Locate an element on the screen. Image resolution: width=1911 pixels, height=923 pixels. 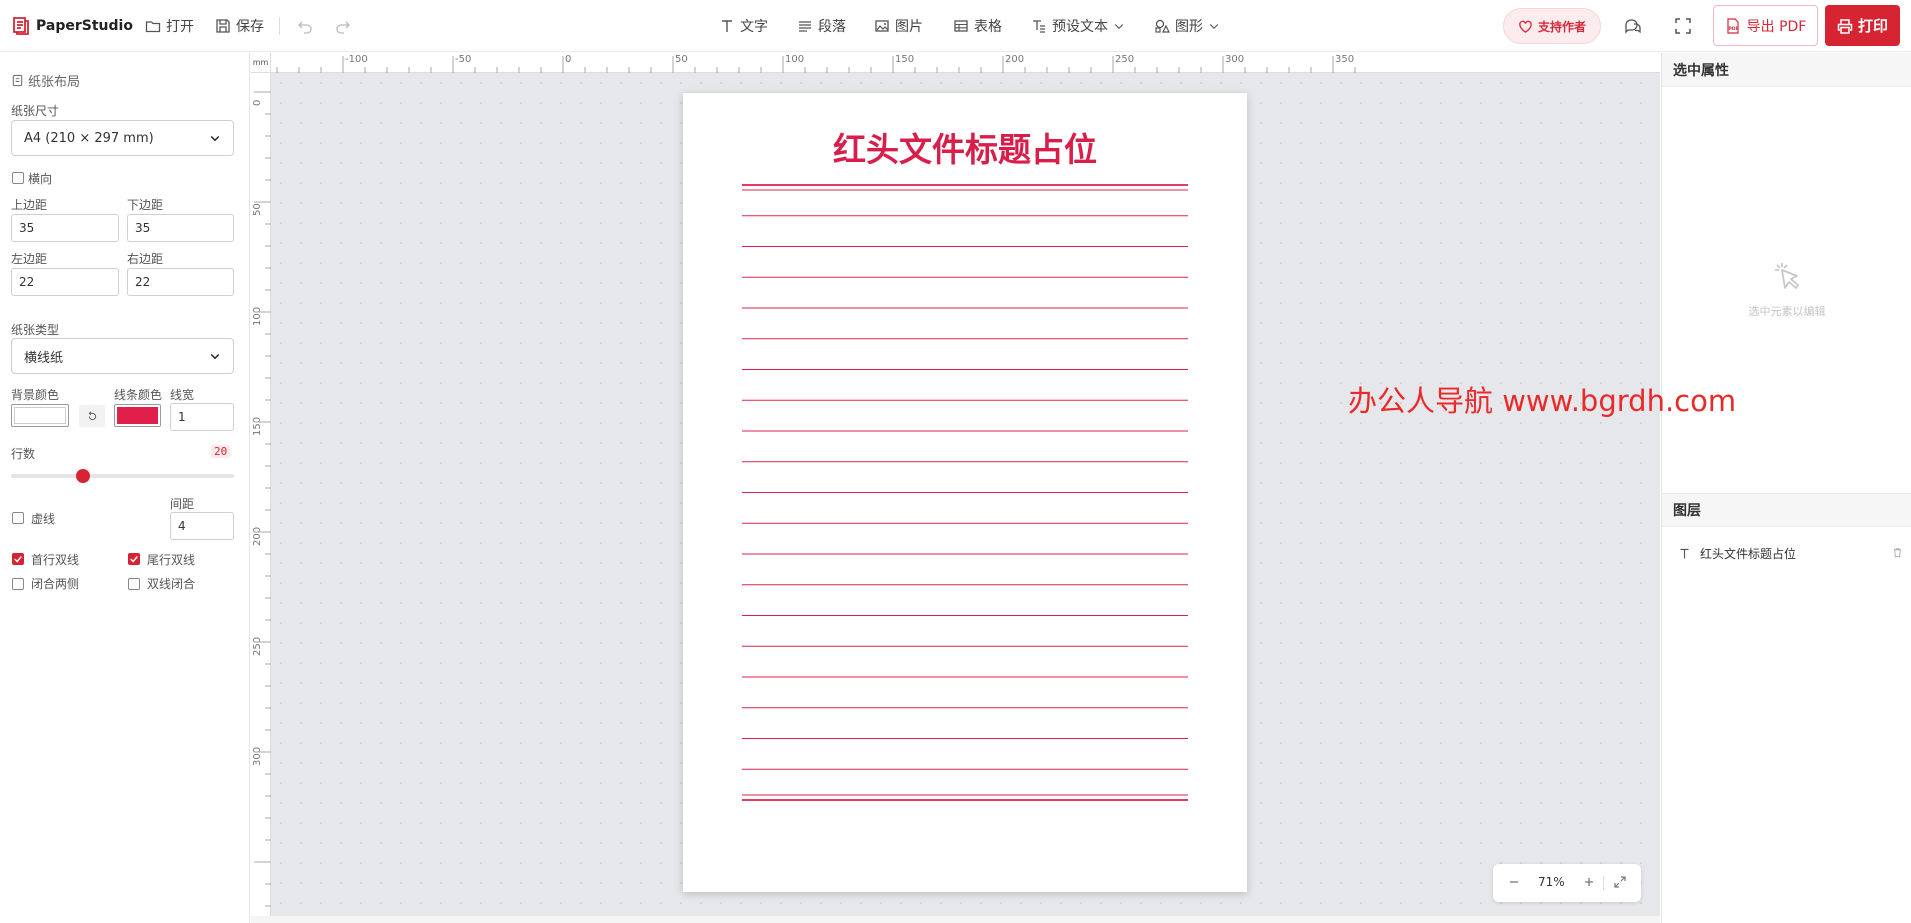
zoom-in-button is located at coordinates (1589, 882).